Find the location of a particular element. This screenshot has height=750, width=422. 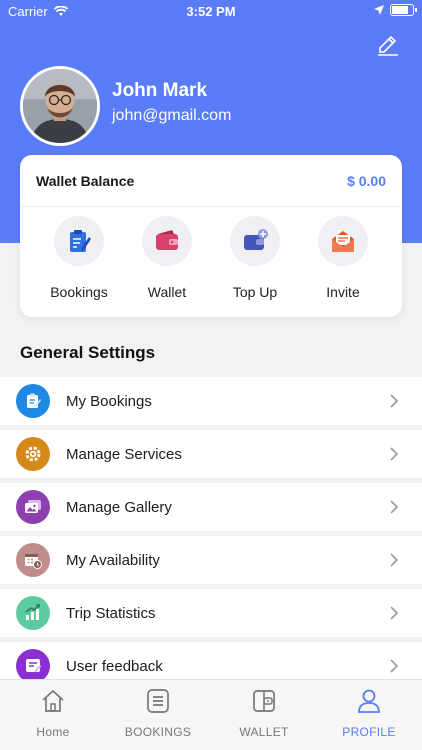

tab-label: BOOKINGS is located at coordinates (158, 732).